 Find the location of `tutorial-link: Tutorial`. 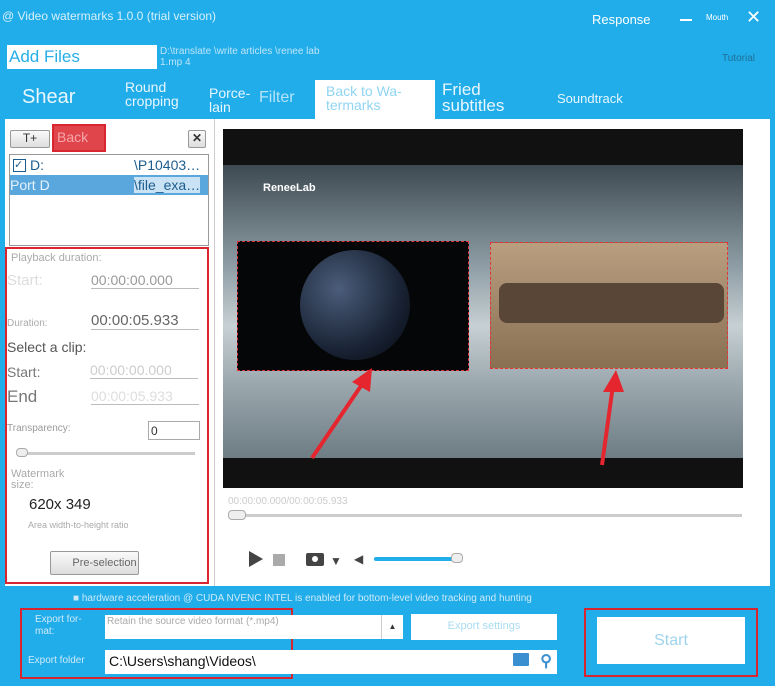

tutorial-link: Tutorial is located at coordinates (738, 58).